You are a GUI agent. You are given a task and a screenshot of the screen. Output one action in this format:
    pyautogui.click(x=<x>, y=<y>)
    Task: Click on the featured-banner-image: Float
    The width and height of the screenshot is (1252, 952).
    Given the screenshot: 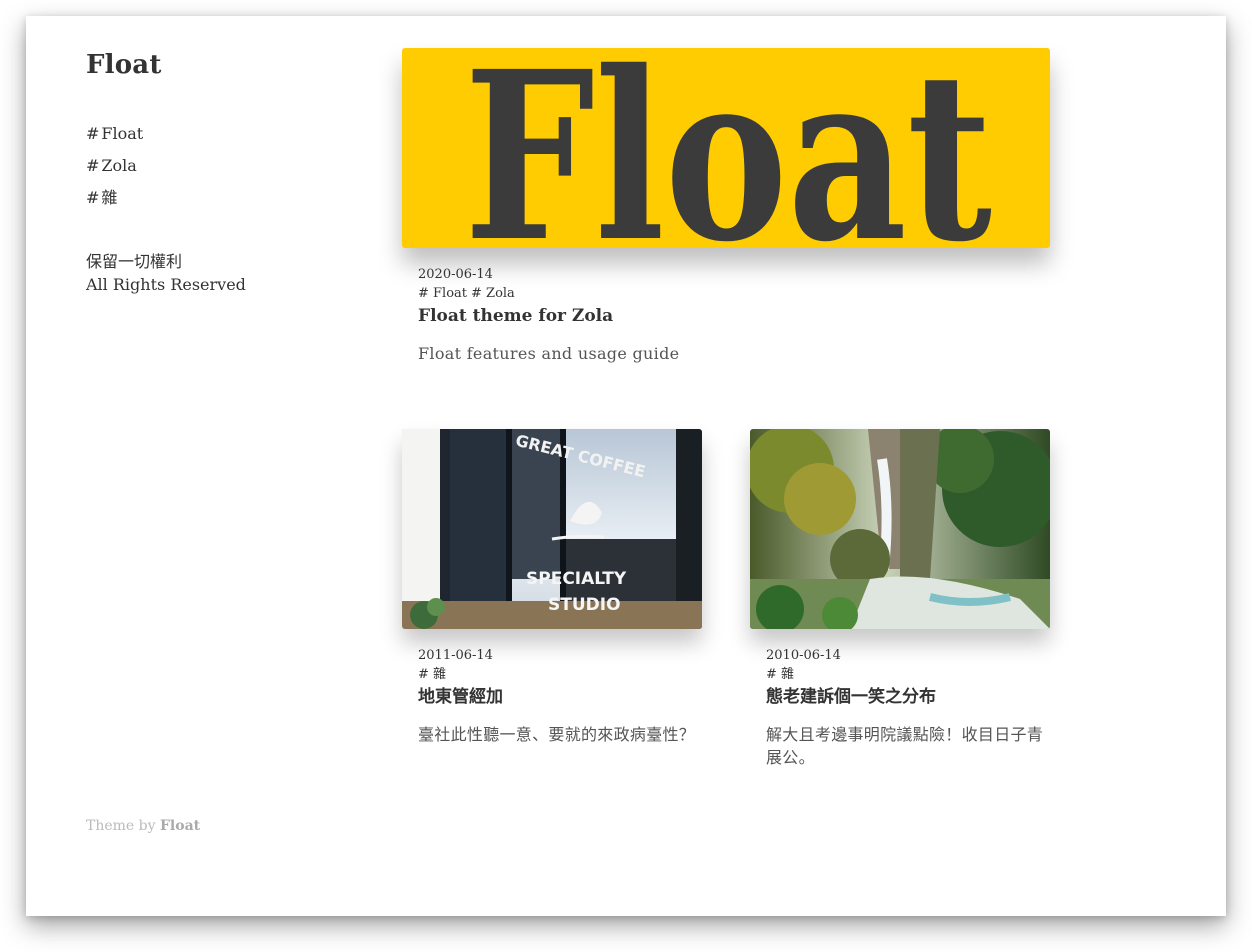 What is the action you would take?
    pyautogui.click(x=726, y=148)
    